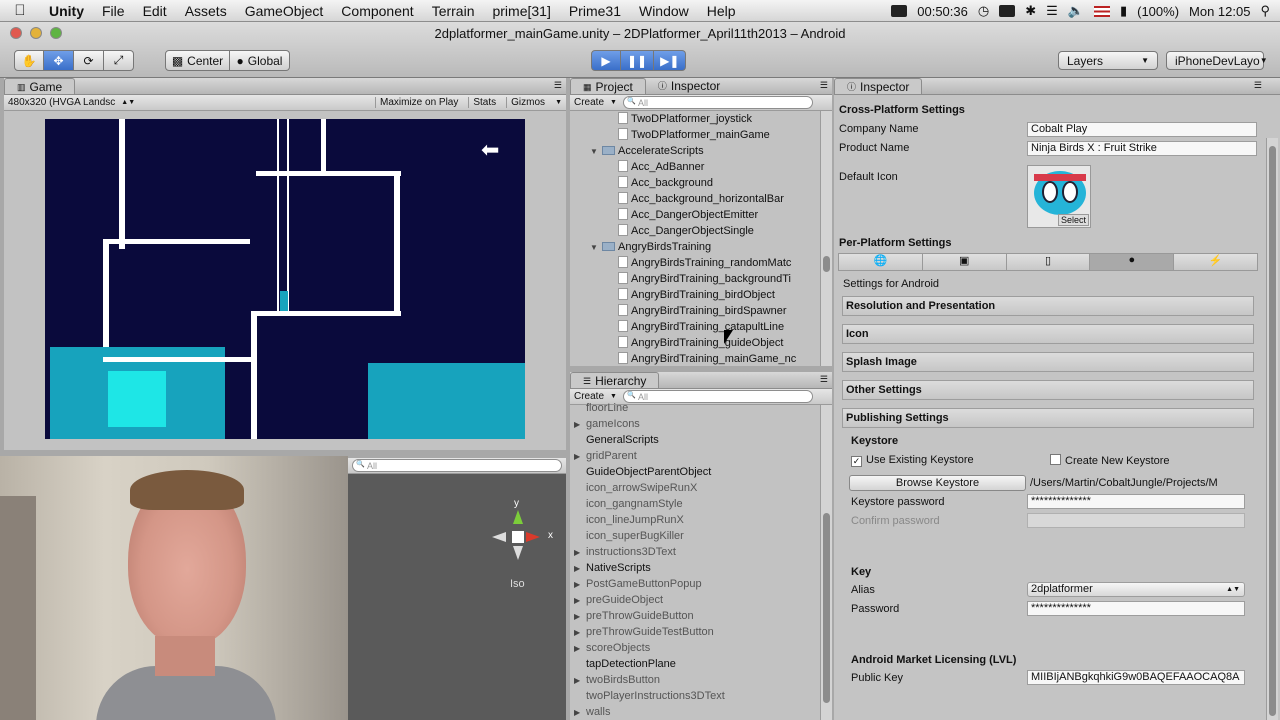 The width and height of the screenshot is (1280, 720). Describe the element at coordinates (912, 460) in the screenshot. I see `use-existing-keystore-checkbox: ✓ Use Existing Keystore` at that location.